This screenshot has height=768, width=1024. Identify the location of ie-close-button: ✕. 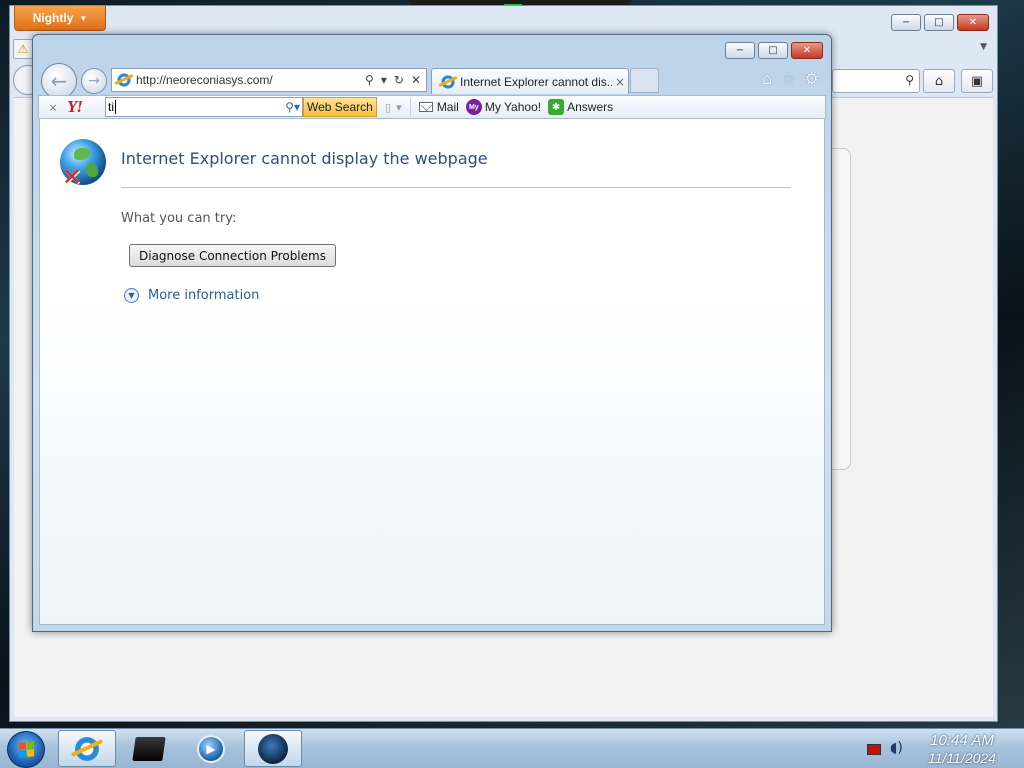
(807, 50).